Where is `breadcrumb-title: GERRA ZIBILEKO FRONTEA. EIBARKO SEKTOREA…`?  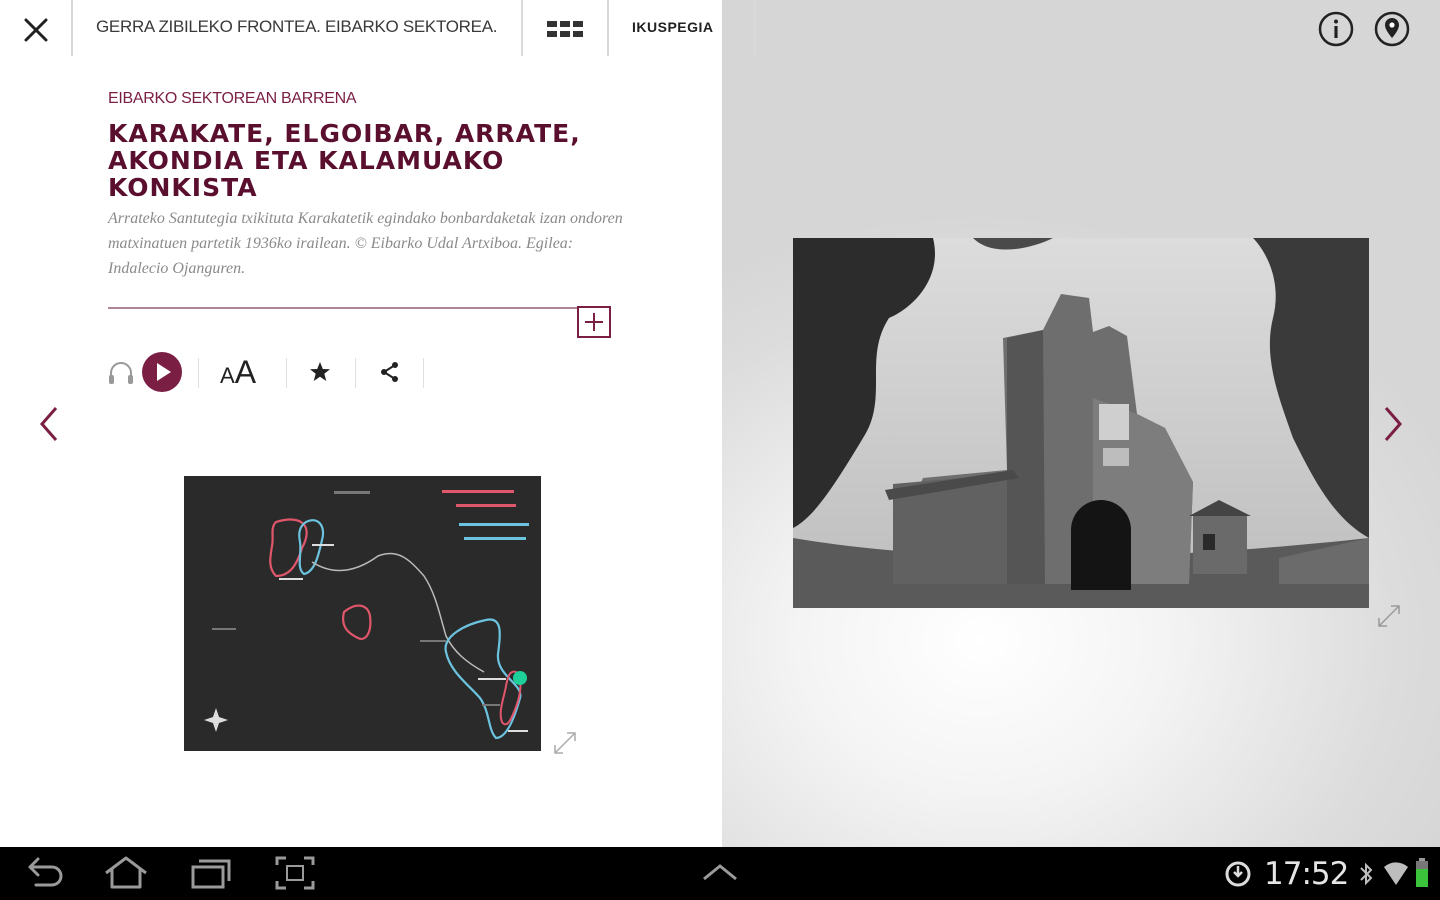
breadcrumb-title: GERRA ZIBILEKO FRONTEA. EIBARKO SEKTOREA… is located at coordinates (296, 27).